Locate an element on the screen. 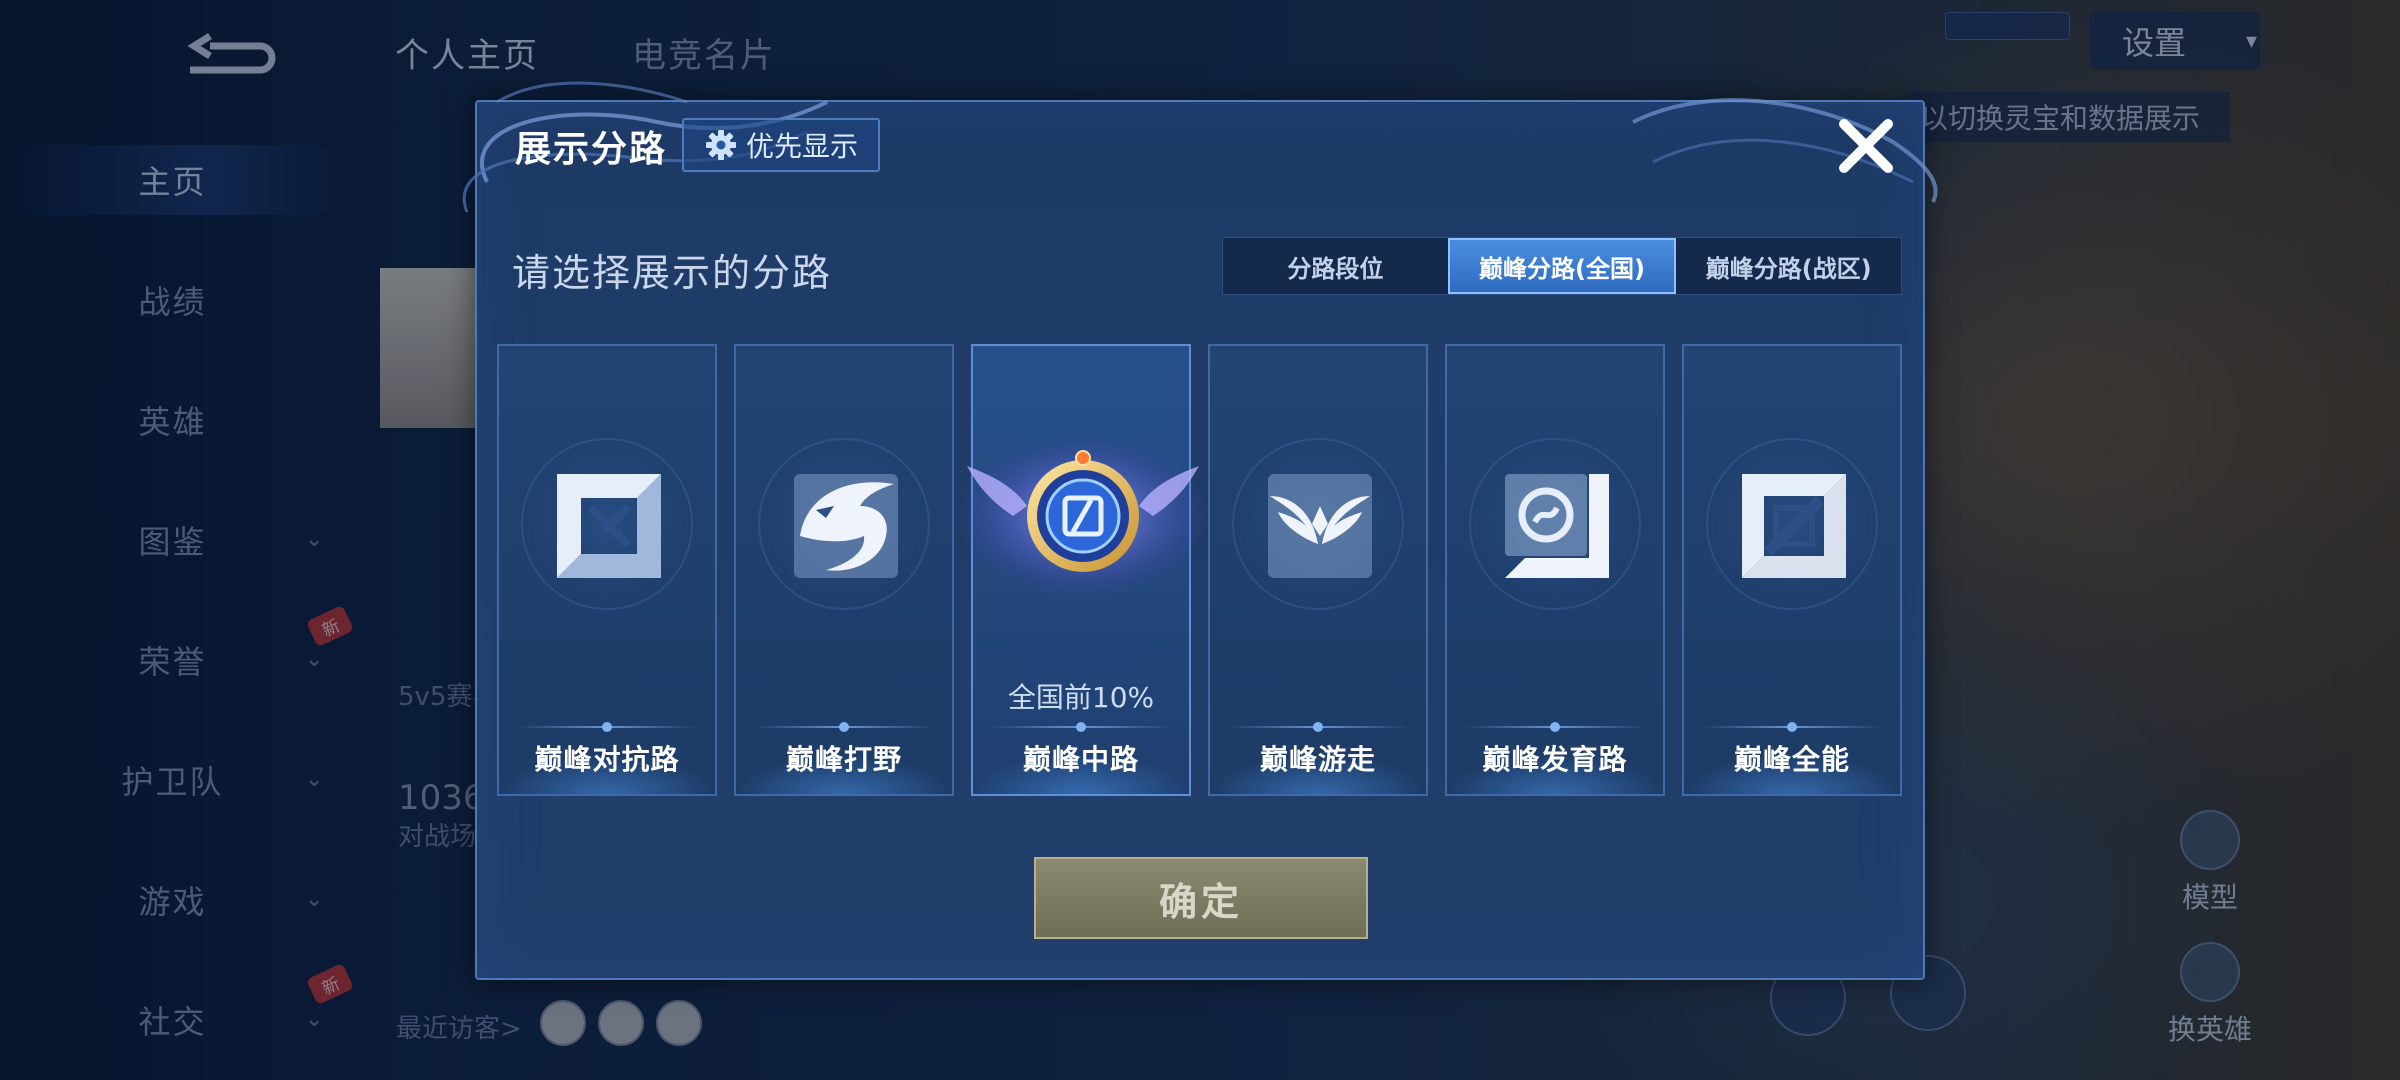  lane-card-allround: 巅峰全能 is located at coordinates (1792, 570).